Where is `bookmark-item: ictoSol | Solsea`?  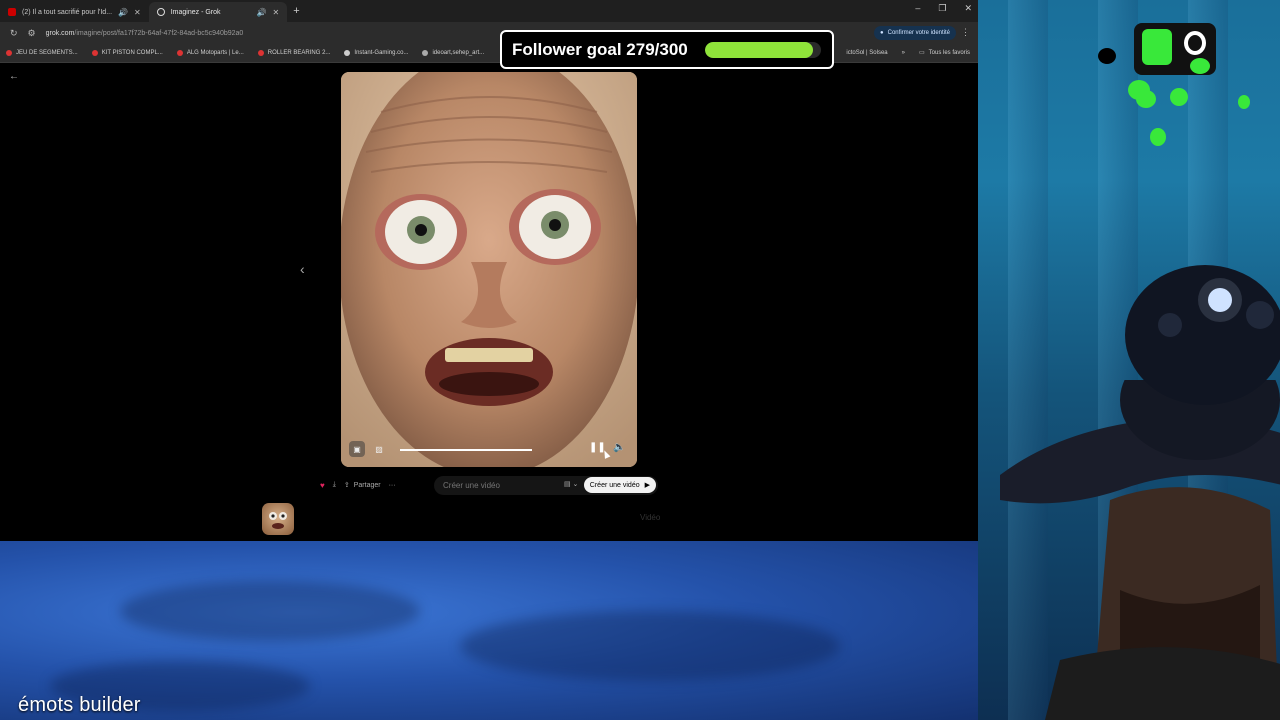 bookmark-item: ictoSol | Solsea is located at coordinates (866, 52).